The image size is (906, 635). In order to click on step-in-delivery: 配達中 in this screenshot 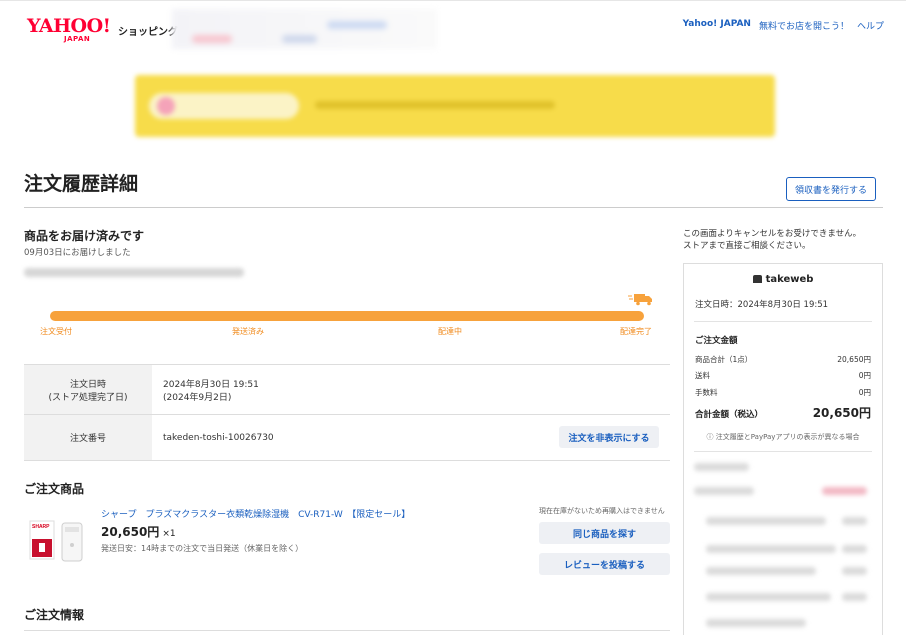, I will do `click(450, 331)`.